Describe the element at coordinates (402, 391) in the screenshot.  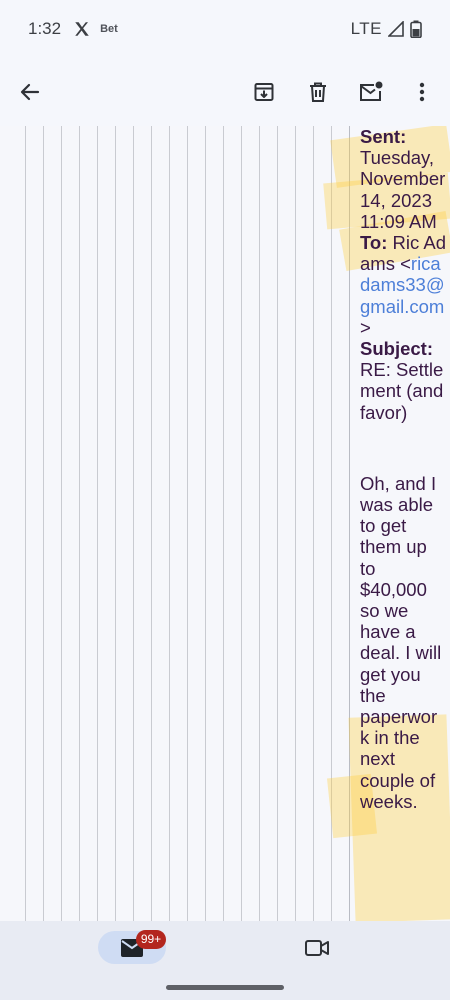
I see `subject-value: RE: Settlement (and favor)` at that location.